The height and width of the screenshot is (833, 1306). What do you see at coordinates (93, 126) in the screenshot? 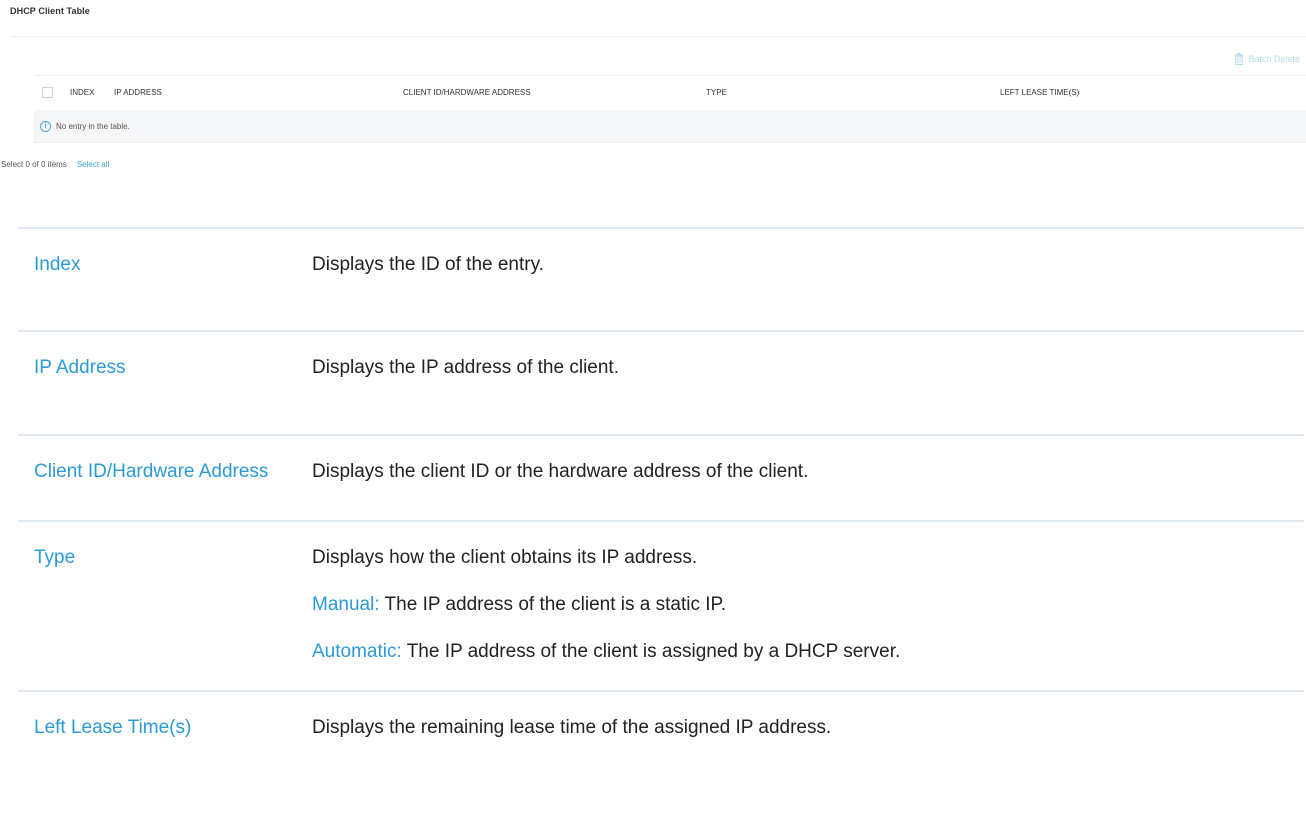
I see `empty-table-message: No entry in the table.` at bounding box center [93, 126].